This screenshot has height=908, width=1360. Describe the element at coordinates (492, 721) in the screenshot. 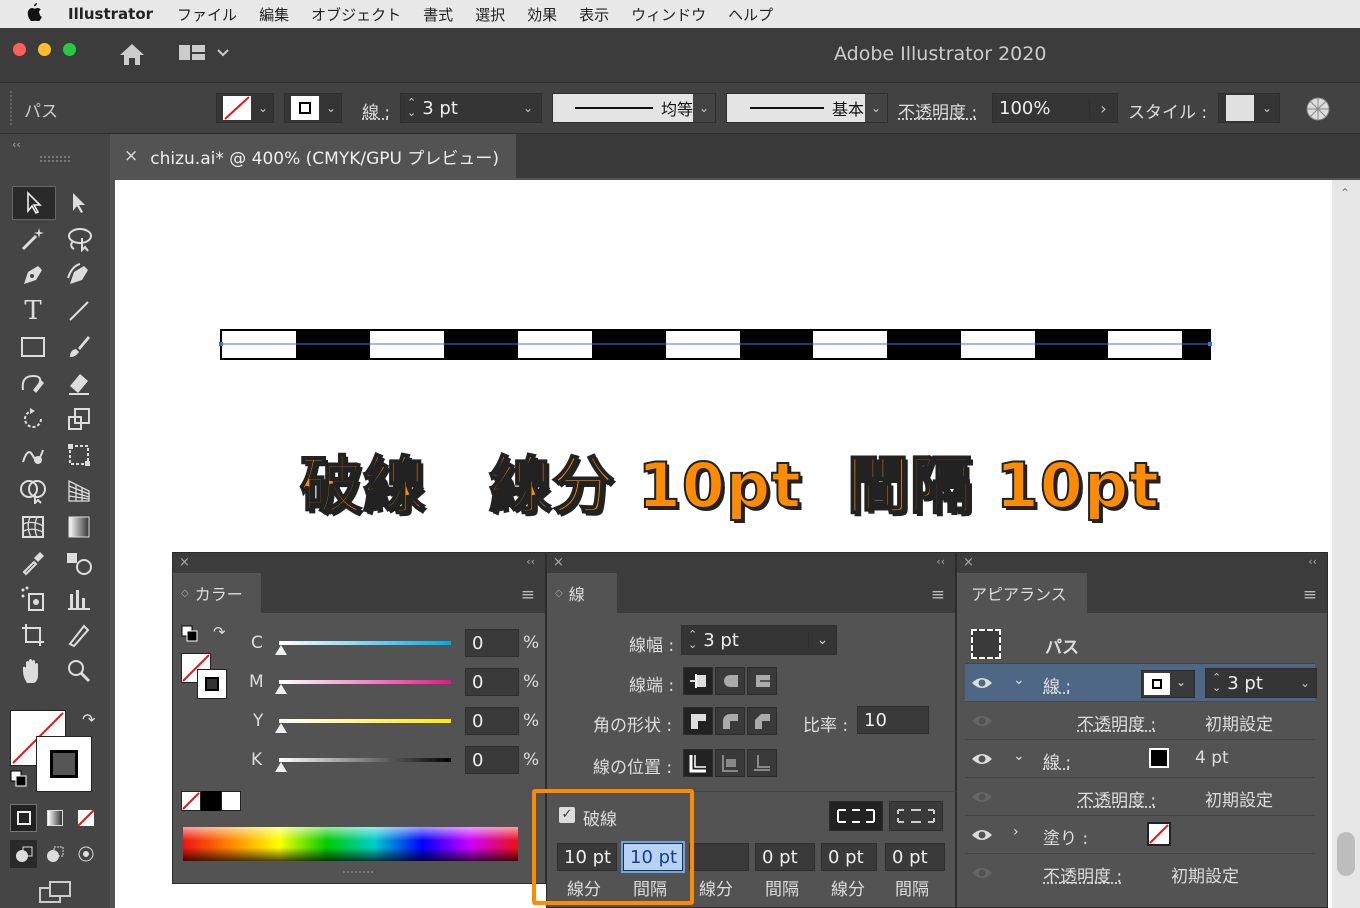

I see `yellow-field: 0` at that location.